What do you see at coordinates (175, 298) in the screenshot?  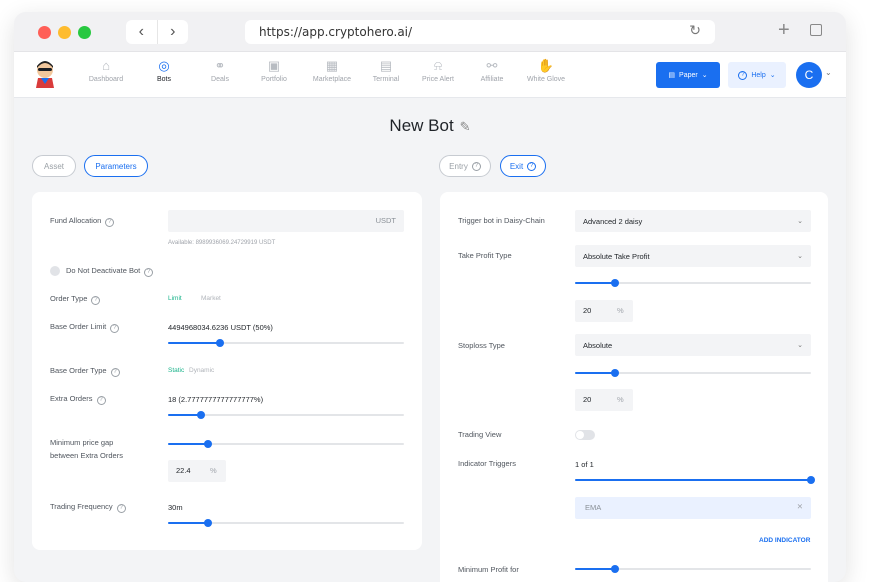 I see `order-type-limit: Limit` at bounding box center [175, 298].